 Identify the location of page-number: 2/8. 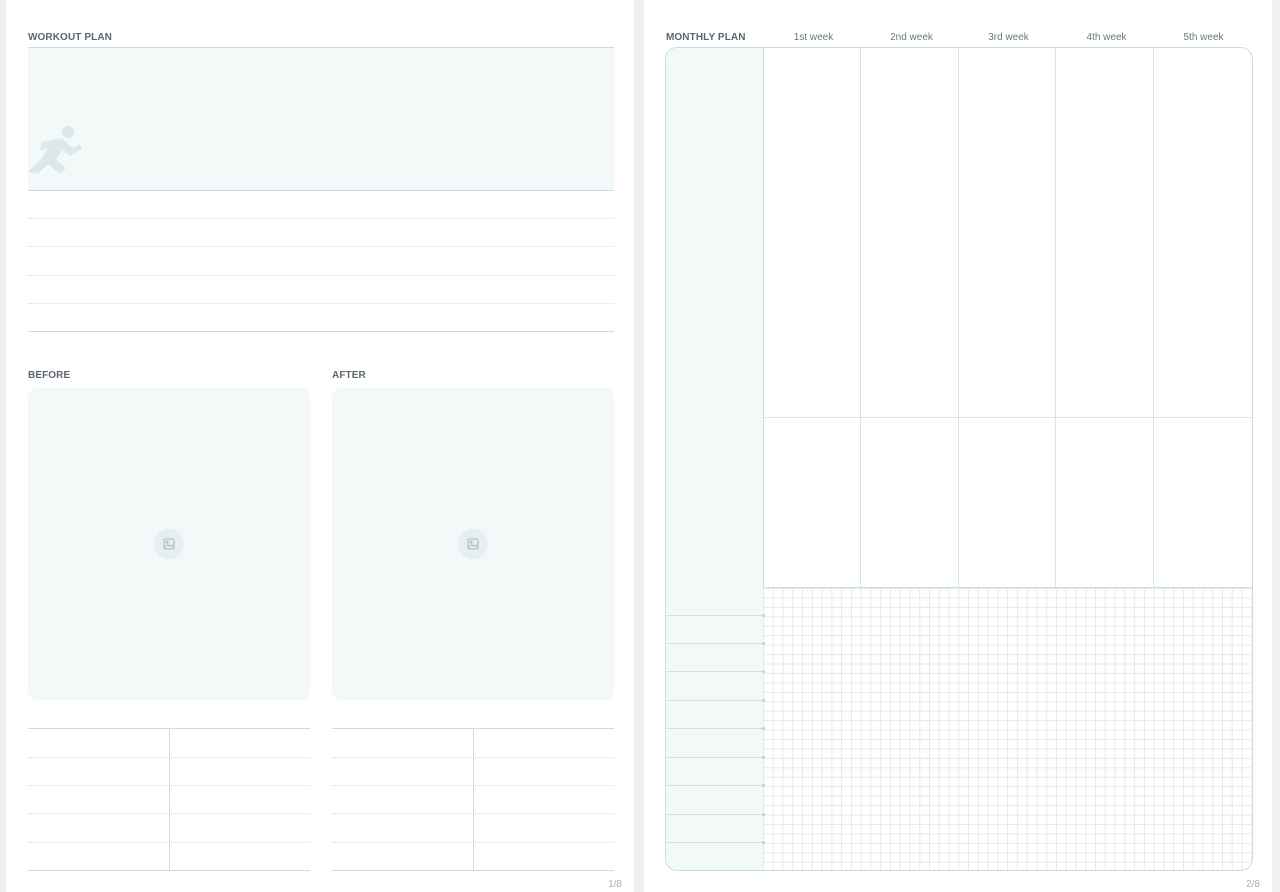
(1253, 884).